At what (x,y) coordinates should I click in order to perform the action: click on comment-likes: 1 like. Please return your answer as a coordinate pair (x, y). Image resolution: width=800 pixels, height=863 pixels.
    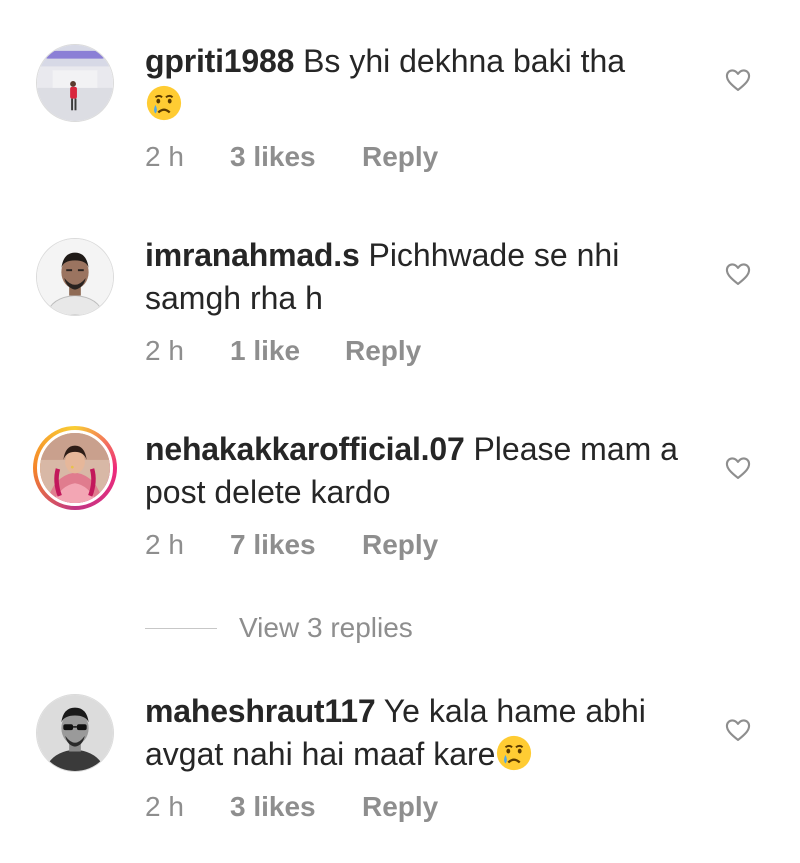
    Looking at the image, I should click on (287, 351).